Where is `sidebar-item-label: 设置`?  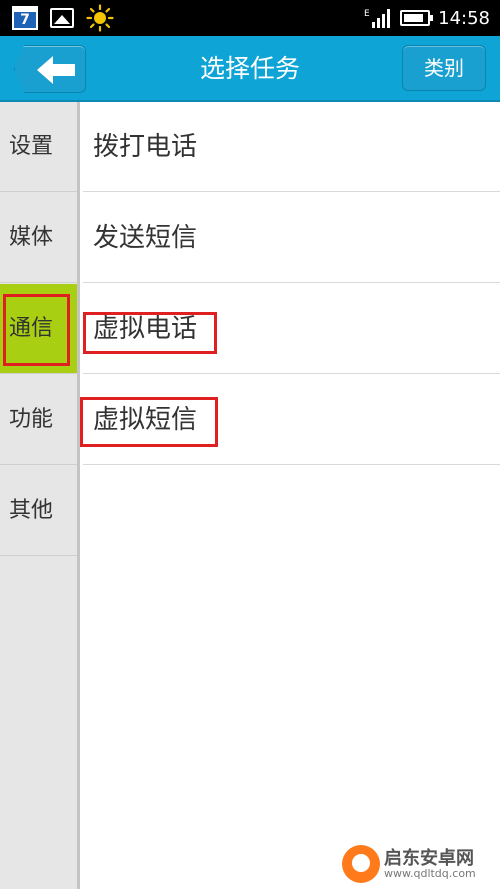 sidebar-item-label: 设置 is located at coordinates (31, 146).